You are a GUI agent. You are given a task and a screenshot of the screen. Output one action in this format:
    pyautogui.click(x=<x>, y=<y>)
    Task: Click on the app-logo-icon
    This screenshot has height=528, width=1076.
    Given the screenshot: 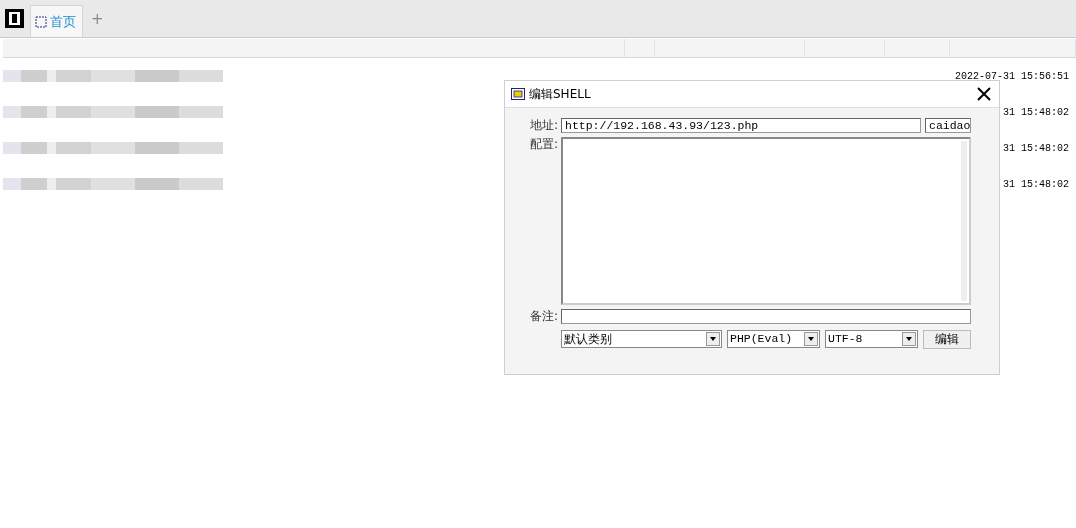 What is the action you would take?
    pyautogui.click(x=14, y=18)
    